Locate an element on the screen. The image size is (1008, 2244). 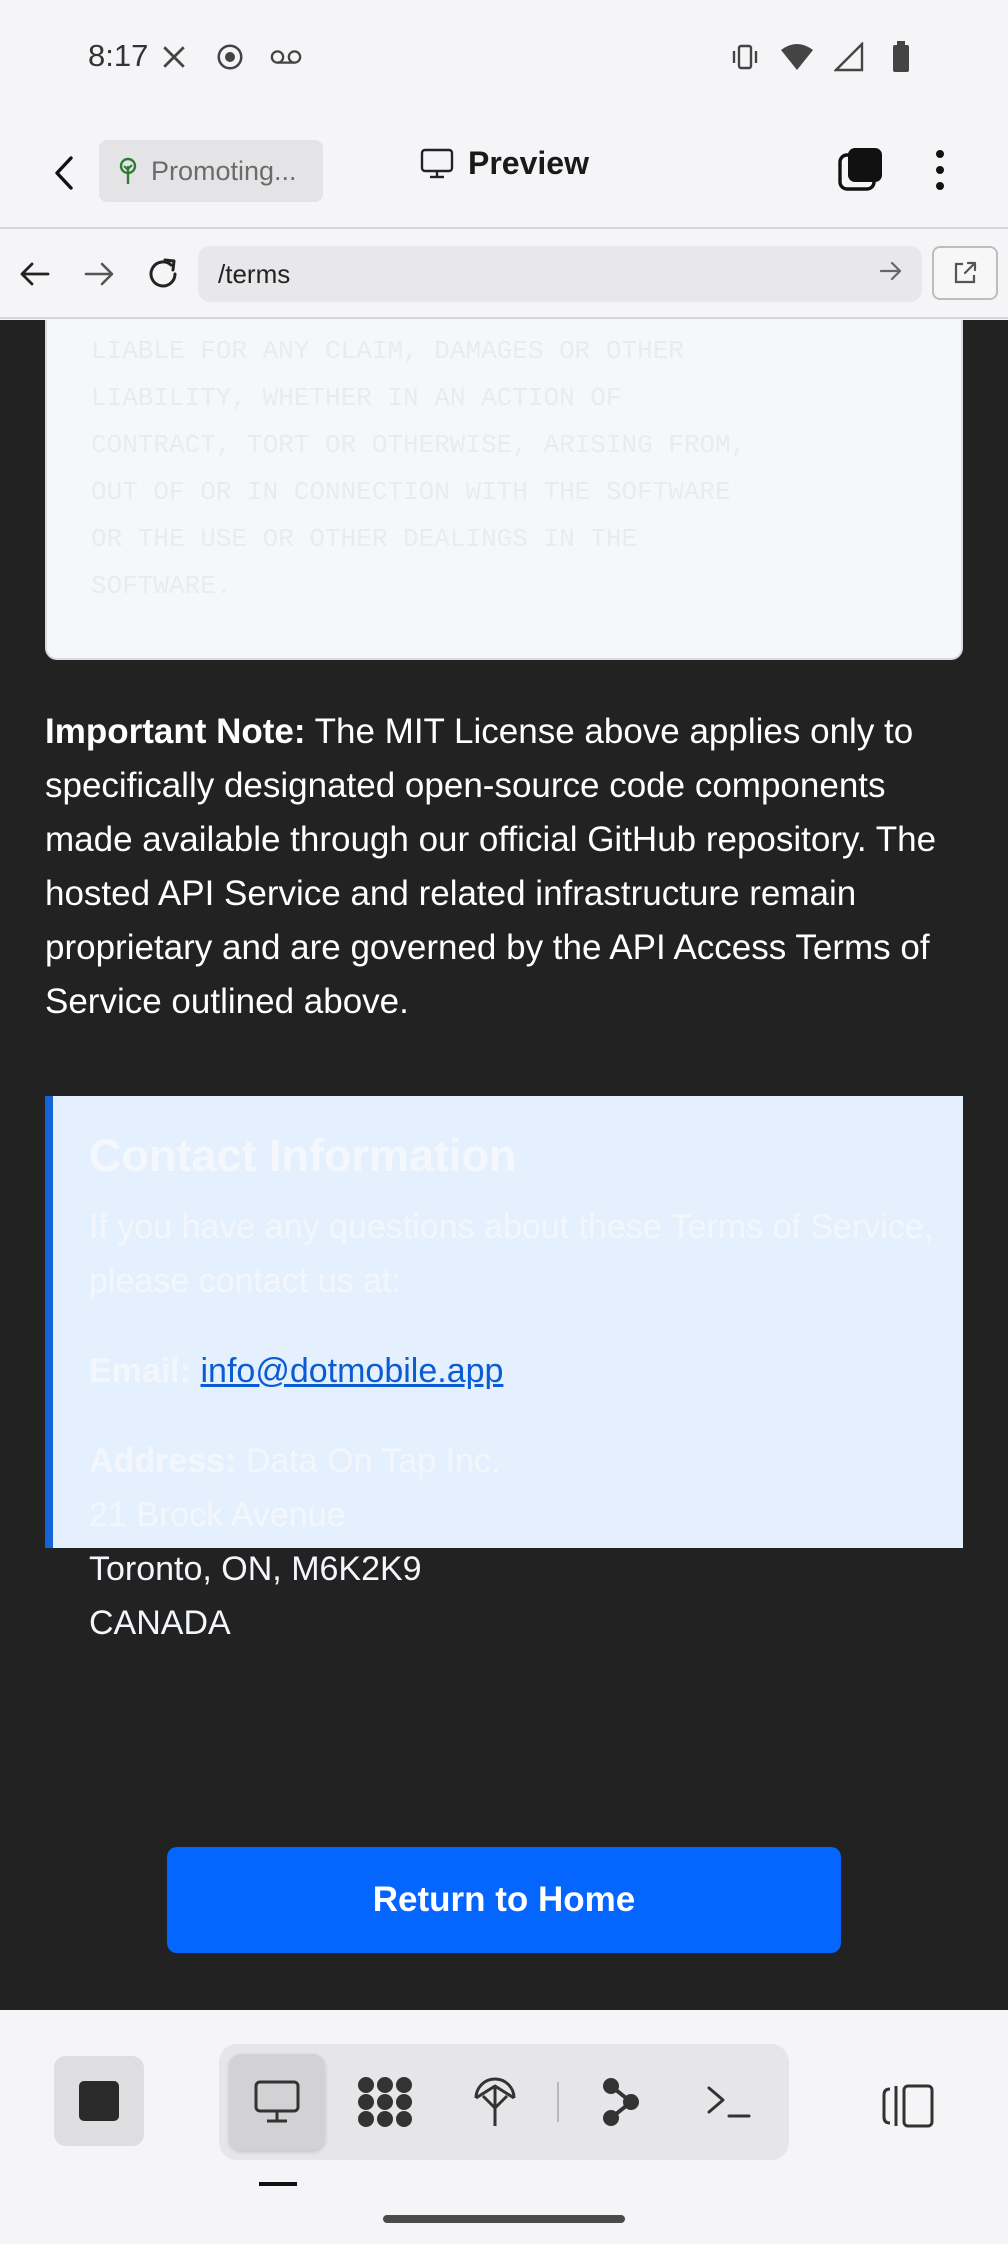
signal-icon is located at coordinates (849, 57).